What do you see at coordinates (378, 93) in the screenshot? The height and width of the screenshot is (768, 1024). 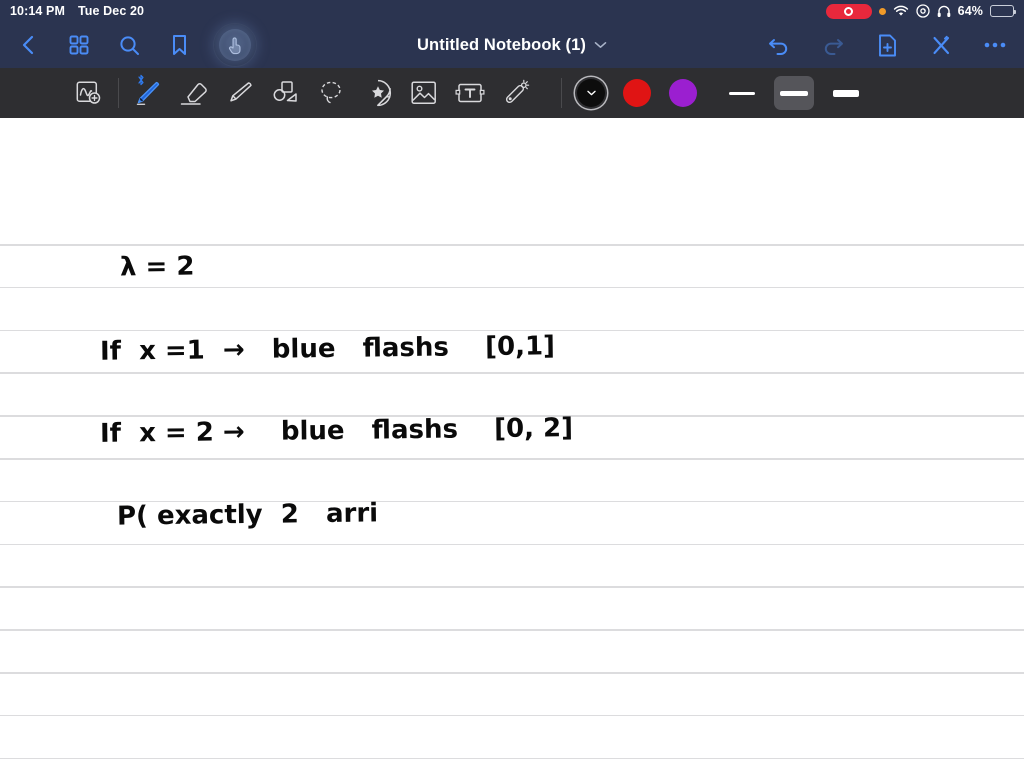 I see `sticker-tool` at bounding box center [378, 93].